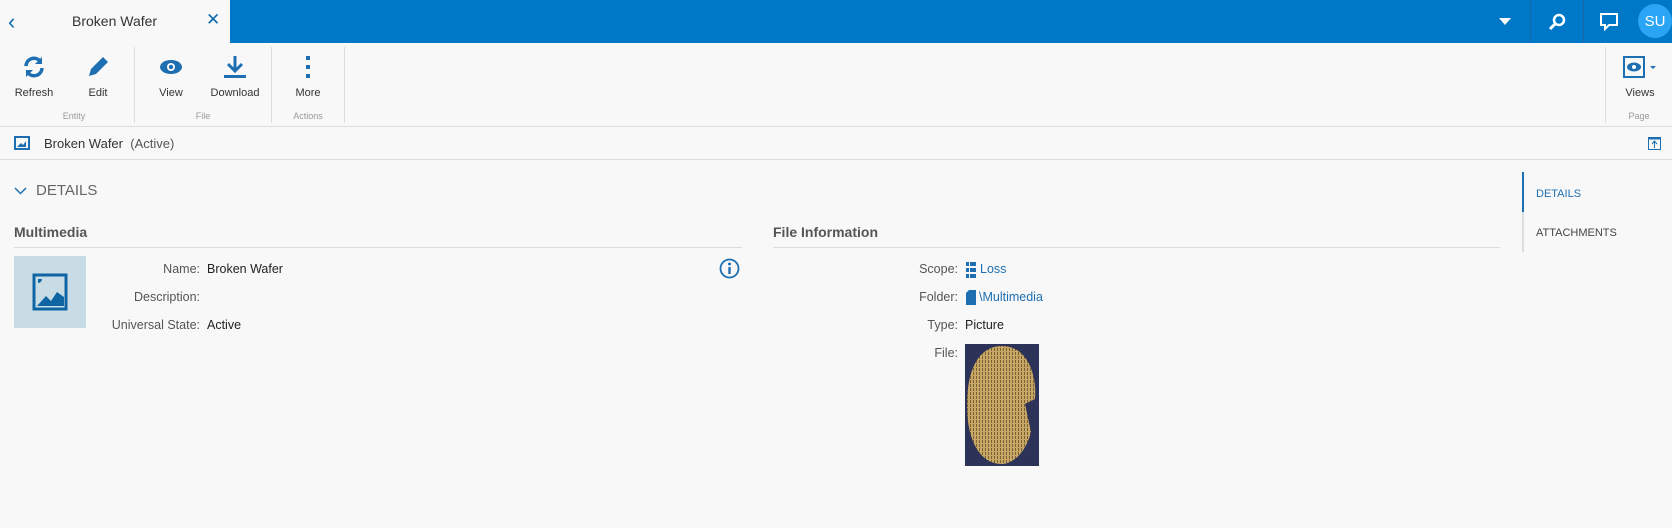 The height and width of the screenshot is (528, 1672). What do you see at coordinates (224, 325) in the screenshot?
I see `universal-state-value: Active` at bounding box center [224, 325].